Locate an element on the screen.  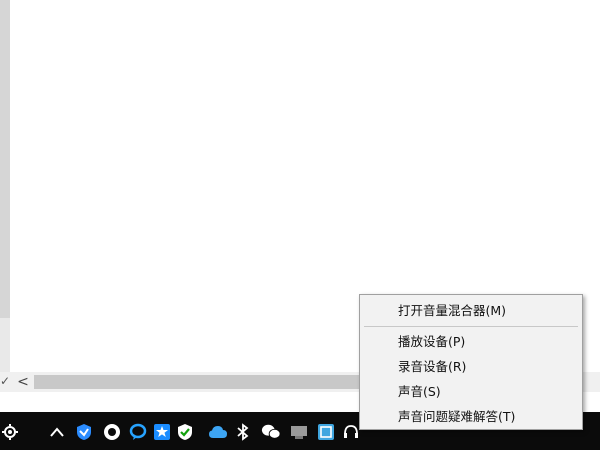
left-panel-edge is located at coordinates (5, 159).